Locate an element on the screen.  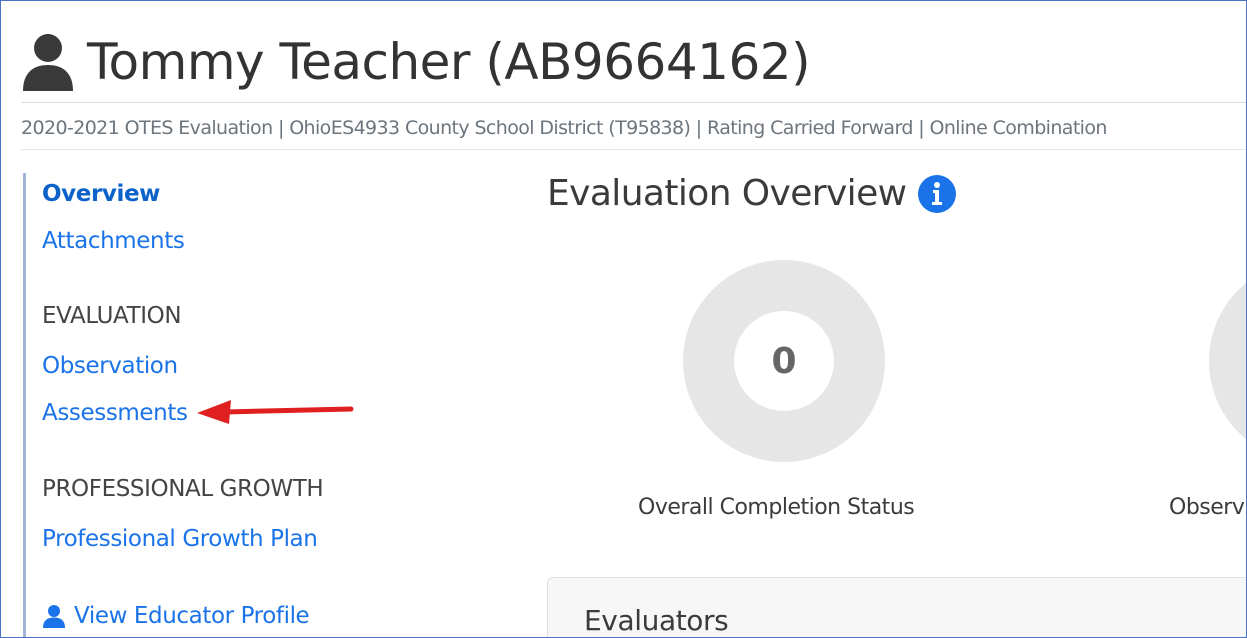
view-educator-profile-label: View Educator Profile is located at coordinates (192, 616).